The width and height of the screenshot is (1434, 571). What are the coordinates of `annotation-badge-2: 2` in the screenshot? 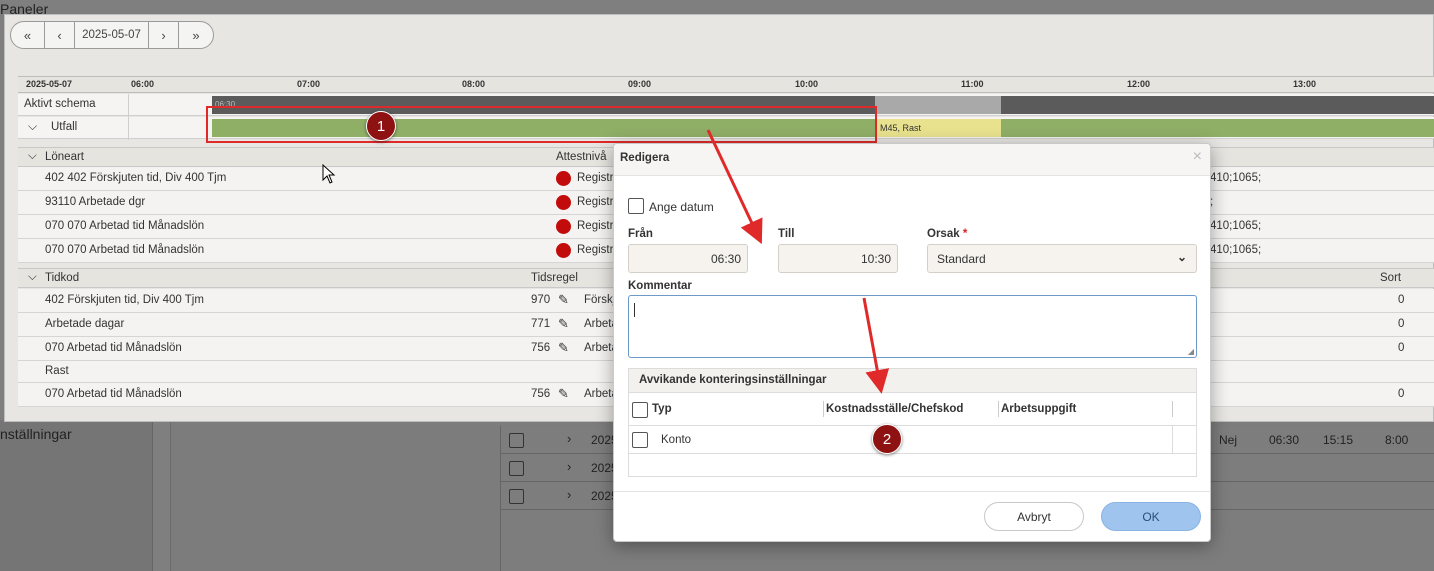 It's located at (887, 439).